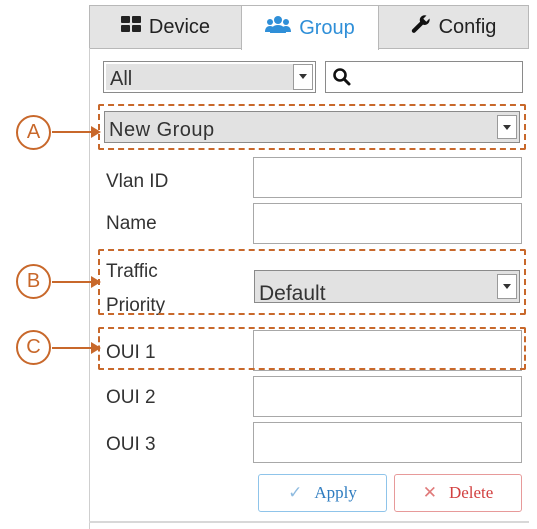  I want to click on filter-select-value: All, so click(200, 77).